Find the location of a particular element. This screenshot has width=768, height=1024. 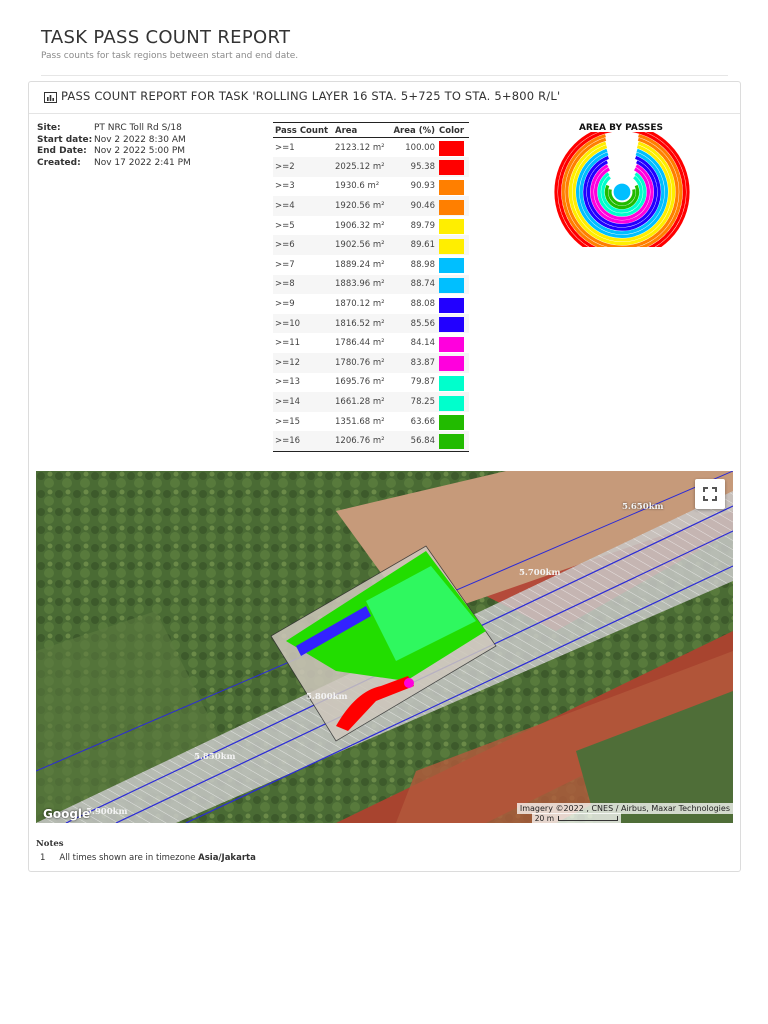

table-row: >=7 1889.24 m² 88.98 is located at coordinates (371, 265).